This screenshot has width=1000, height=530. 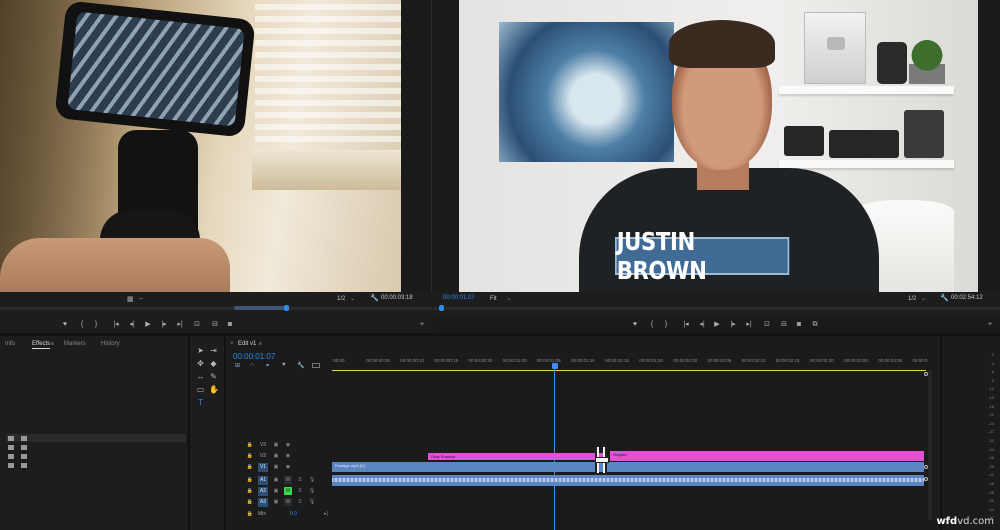 I want to click on lower-third-title: JUSTIN BROWN, so click(x=702, y=256).